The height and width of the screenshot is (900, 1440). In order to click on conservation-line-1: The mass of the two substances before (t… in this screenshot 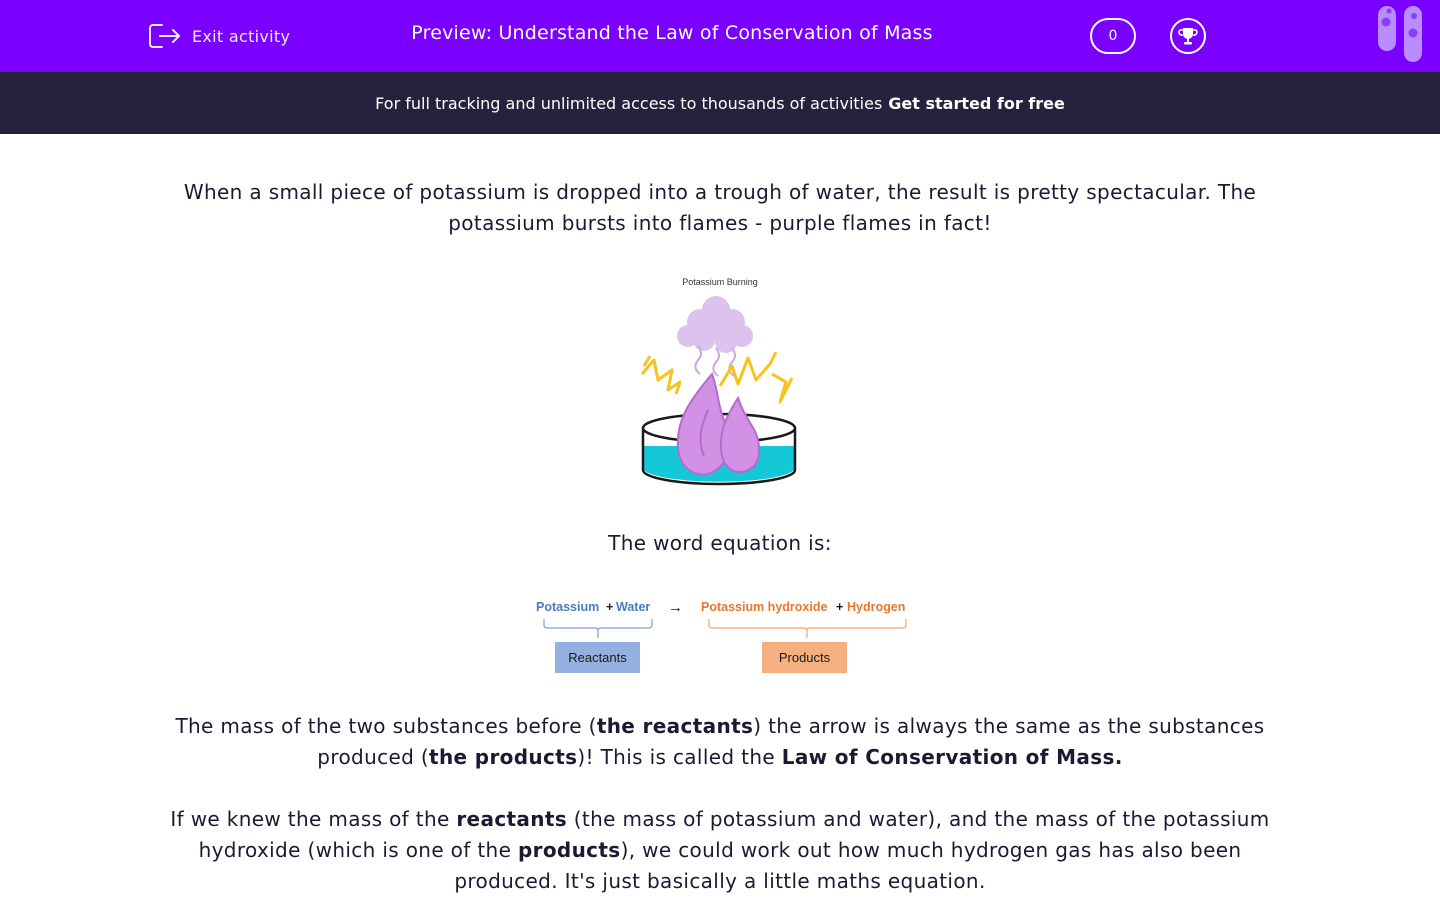, I will do `click(720, 726)`.